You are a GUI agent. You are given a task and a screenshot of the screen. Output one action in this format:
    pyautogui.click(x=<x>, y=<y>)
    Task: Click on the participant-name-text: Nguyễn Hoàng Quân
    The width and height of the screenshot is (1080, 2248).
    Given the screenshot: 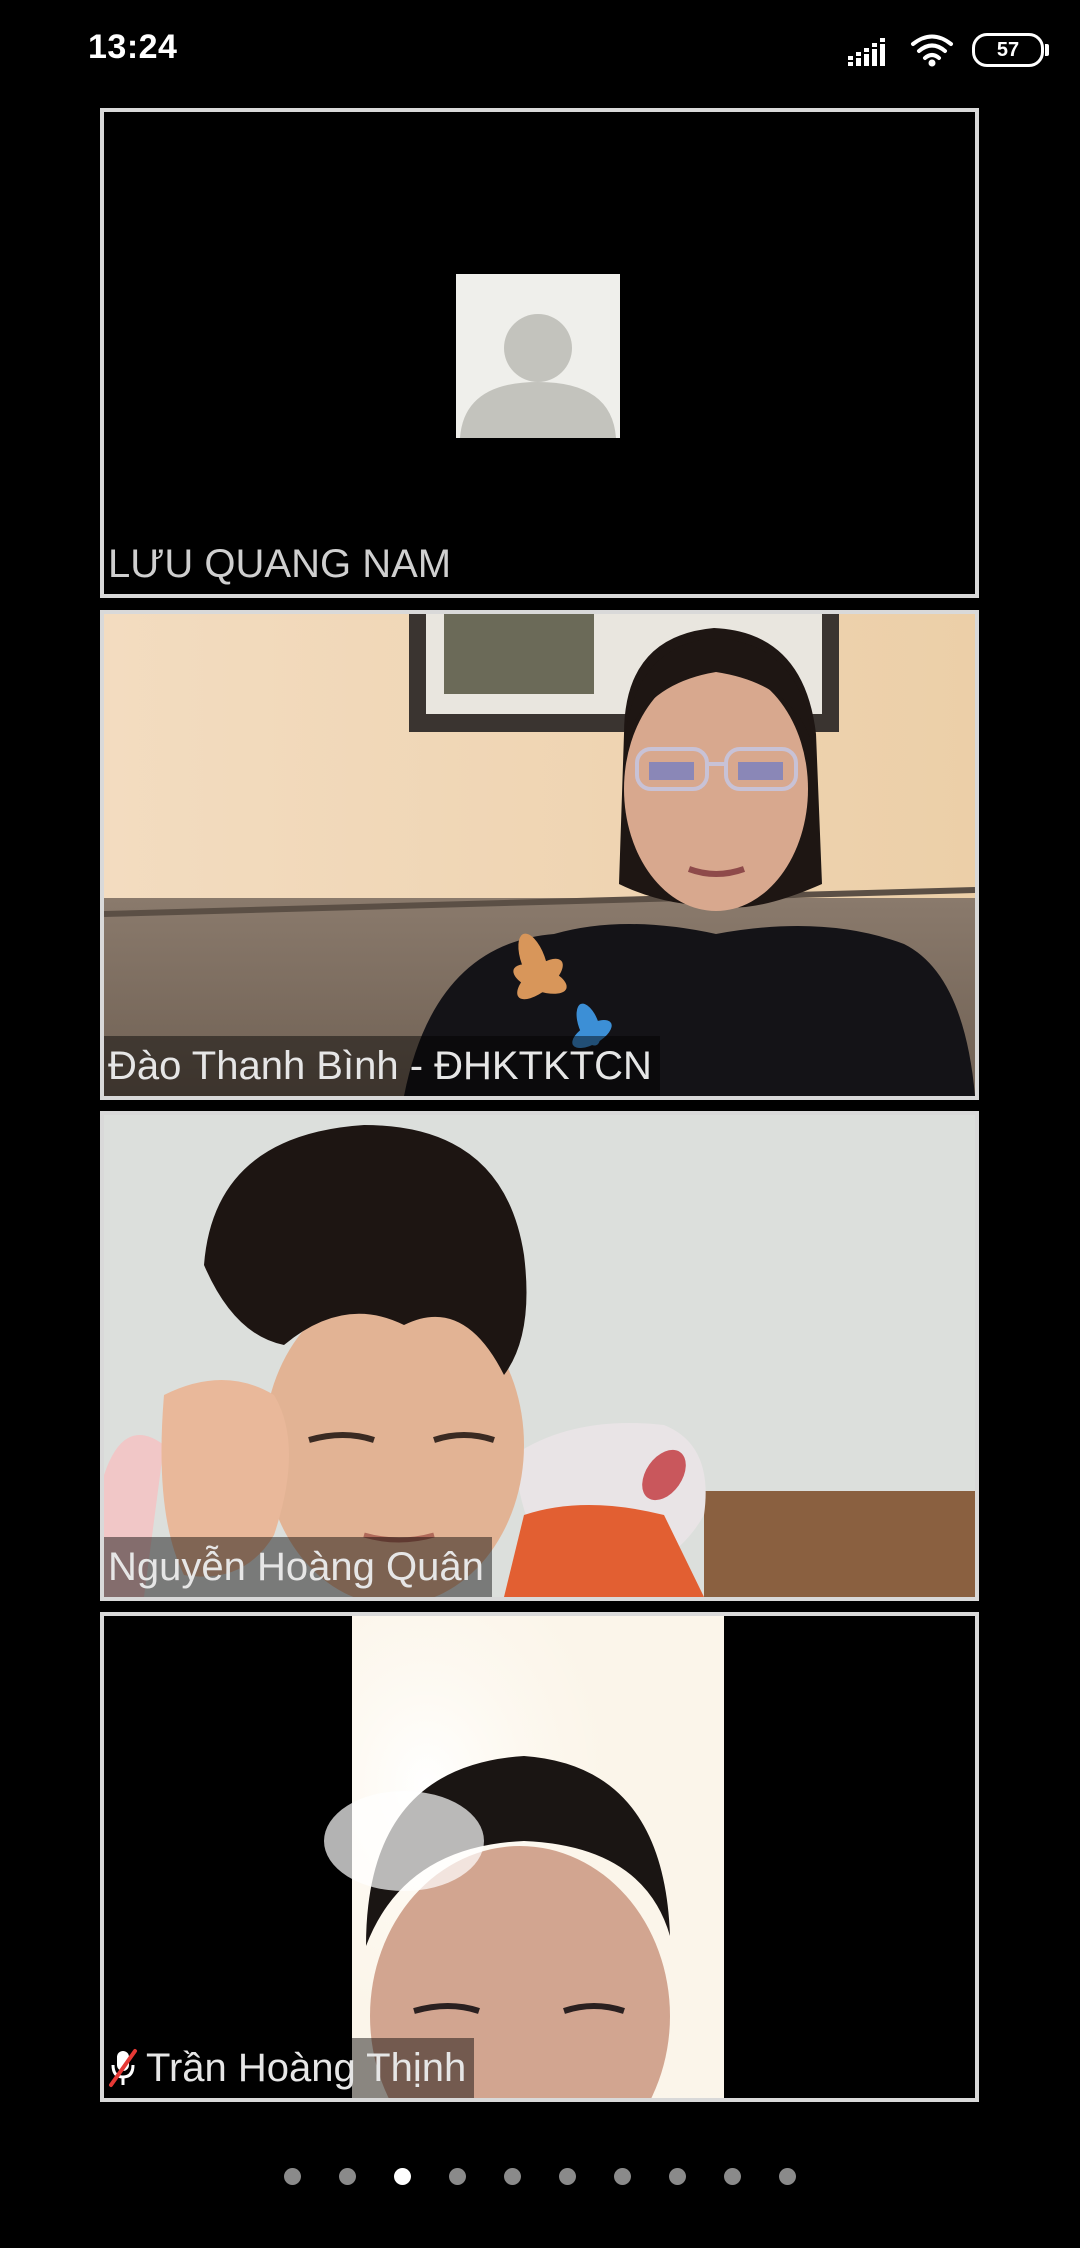 What is the action you would take?
    pyautogui.click(x=296, y=1567)
    